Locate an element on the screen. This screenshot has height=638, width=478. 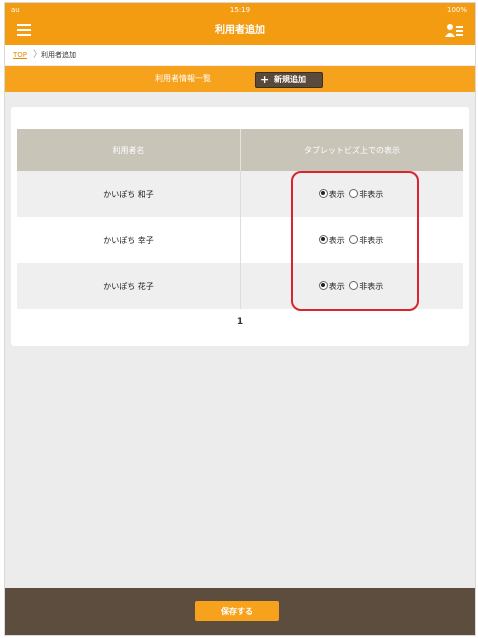
breadcrumb-current: 利用者追加 is located at coordinates (58, 55).